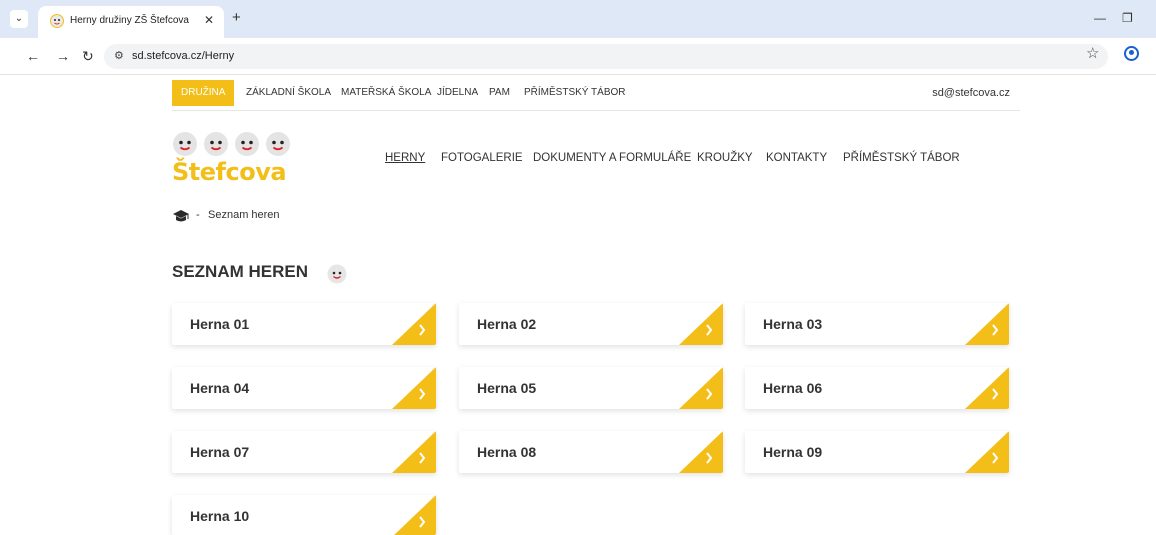 The image size is (1156, 535). I want to click on profile-icon, so click(1131, 53).